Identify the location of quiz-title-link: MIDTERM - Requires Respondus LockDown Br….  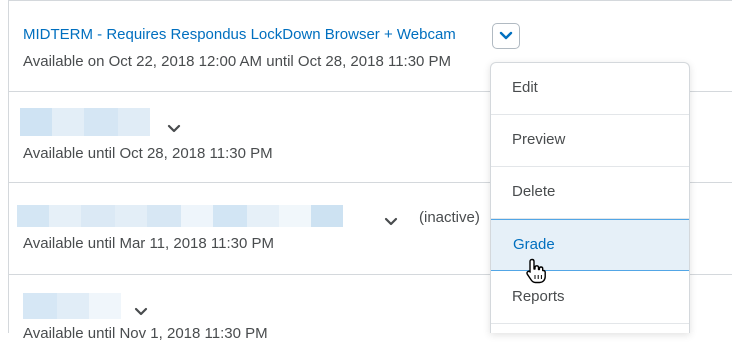
(239, 34).